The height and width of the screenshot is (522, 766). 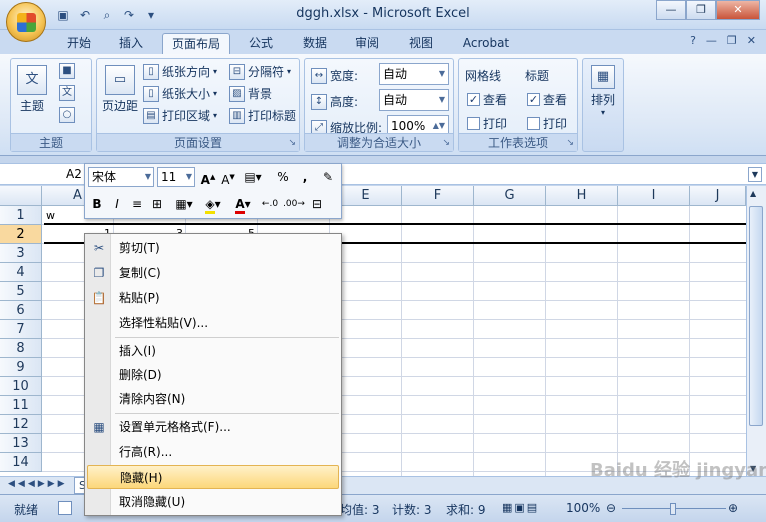 What do you see at coordinates (611, 508) in the screenshot?
I see `zoom-out-icon: ⊖` at bounding box center [611, 508].